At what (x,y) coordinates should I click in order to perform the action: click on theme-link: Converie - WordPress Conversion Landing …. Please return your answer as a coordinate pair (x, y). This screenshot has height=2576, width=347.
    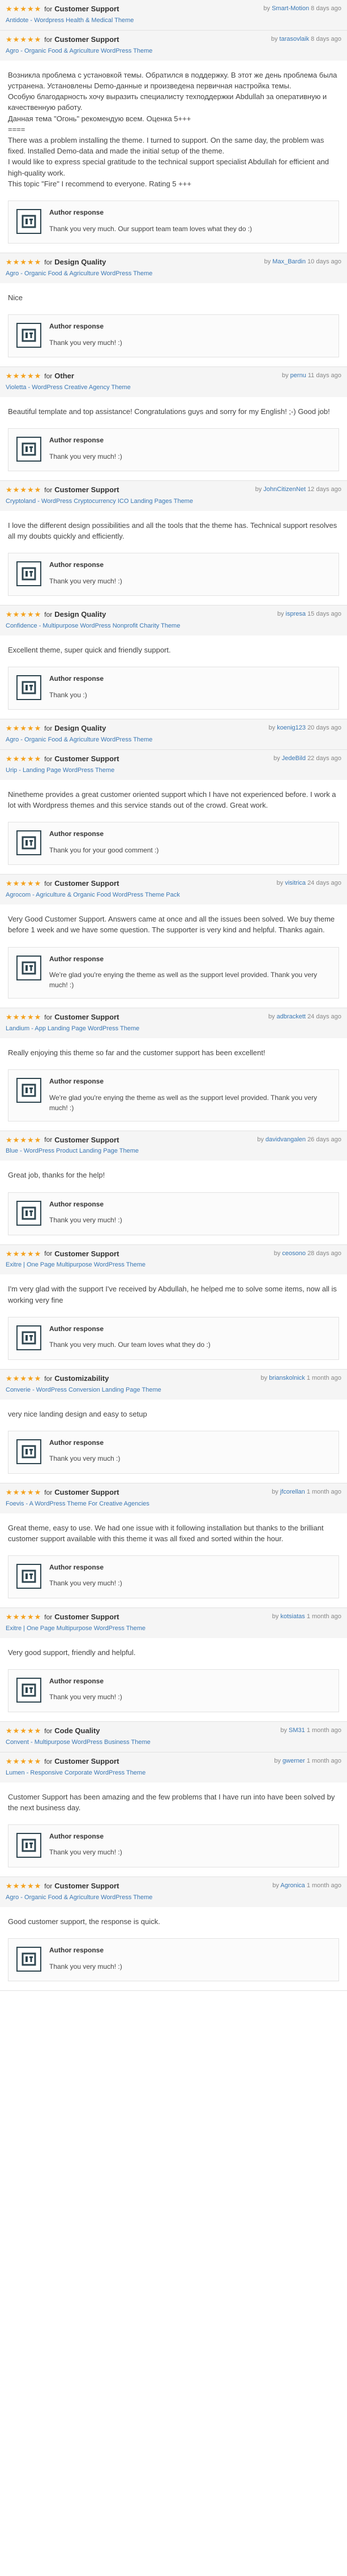
    Looking at the image, I should click on (173, 1390).